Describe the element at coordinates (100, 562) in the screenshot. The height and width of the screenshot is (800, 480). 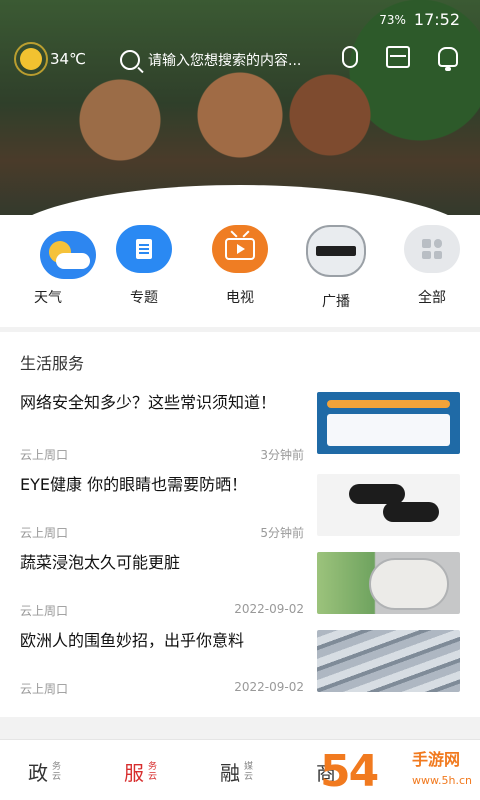
I see `news-title: 蔬菜浸泡太久可能更脏` at that location.